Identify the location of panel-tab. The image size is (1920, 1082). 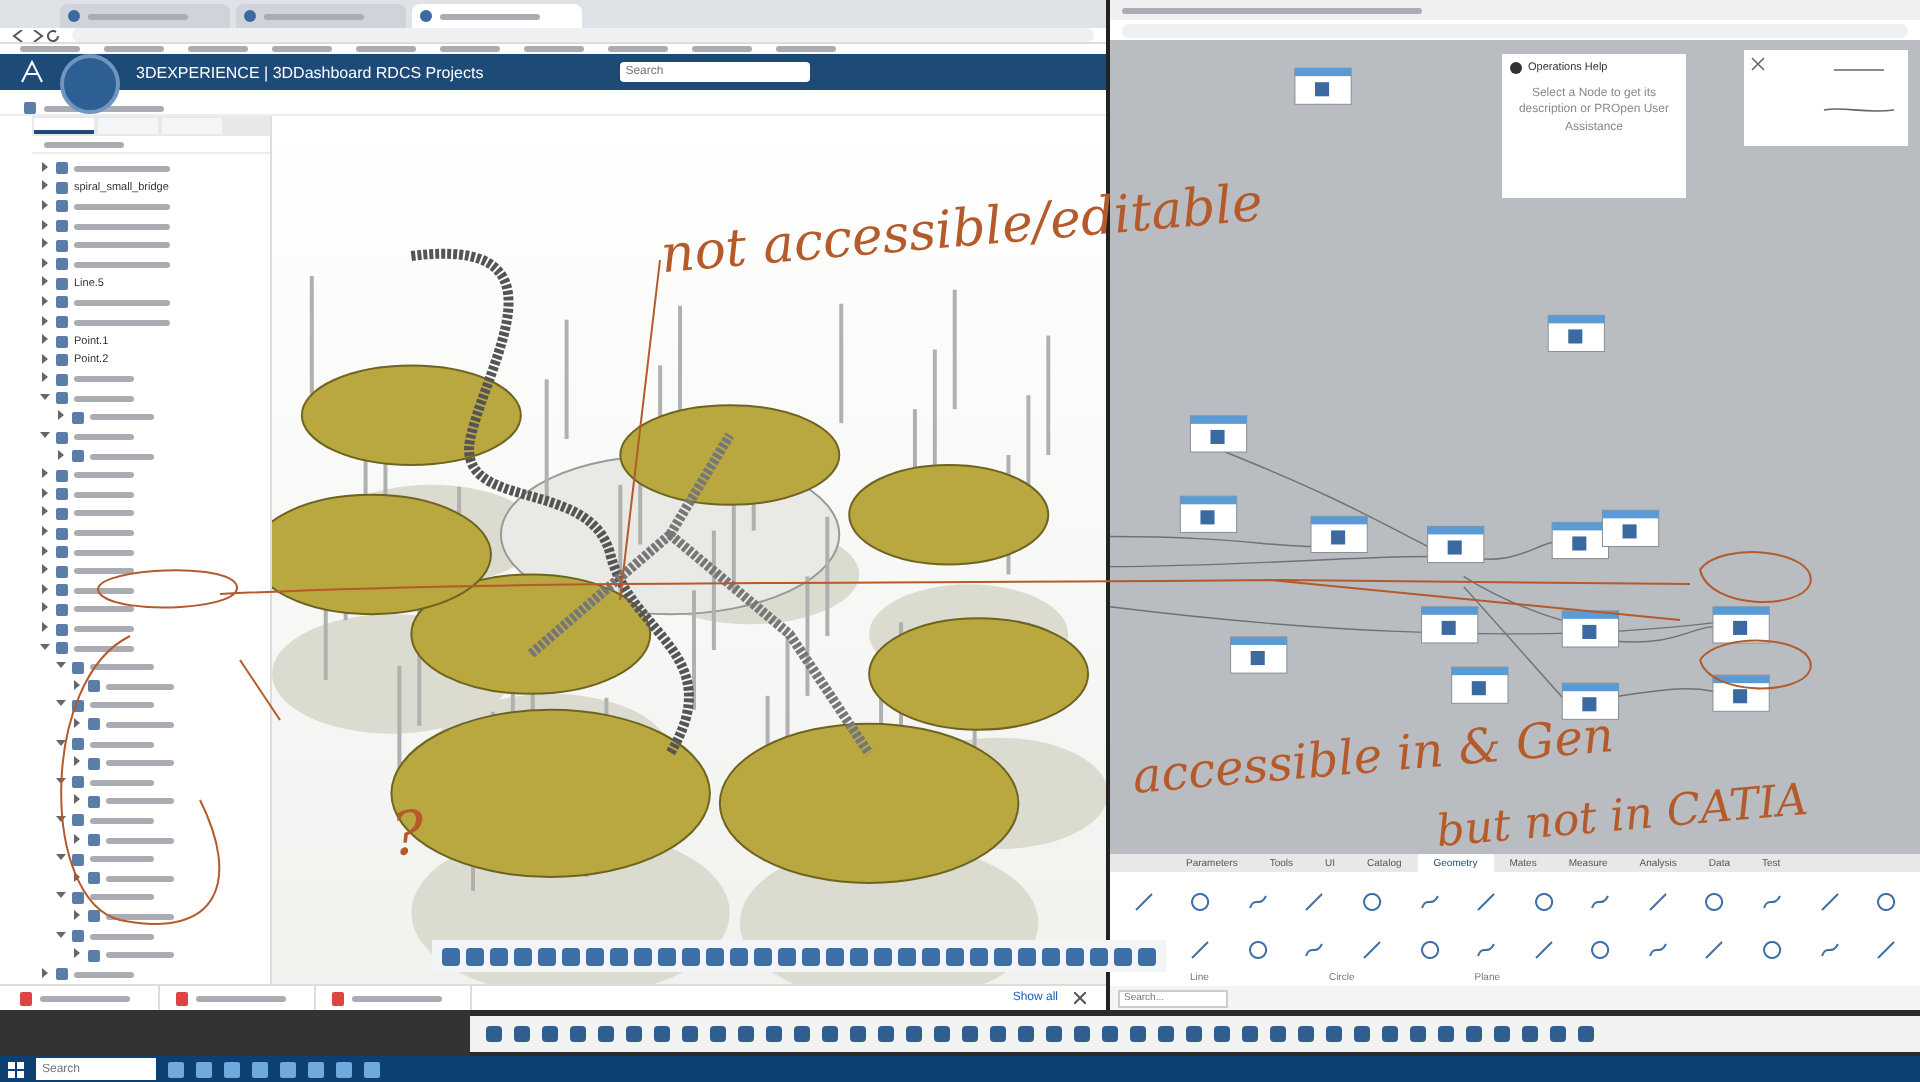
(64, 126).